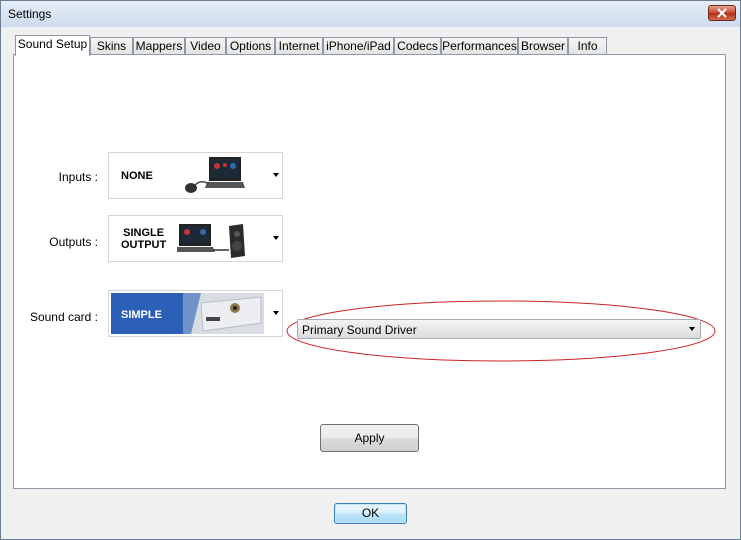 Image resolution: width=741 pixels, height=540 pixels. I want to click on laptop-speaker-icon, so click(211, 241).